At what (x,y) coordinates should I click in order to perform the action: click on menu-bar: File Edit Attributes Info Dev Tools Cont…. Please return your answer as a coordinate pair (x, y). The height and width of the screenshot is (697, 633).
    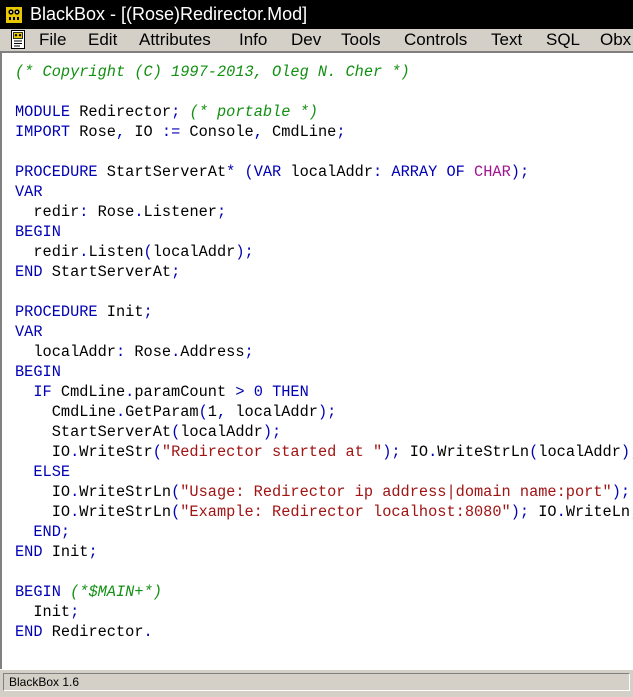
    Looking at the image, I should click on (316, 40).